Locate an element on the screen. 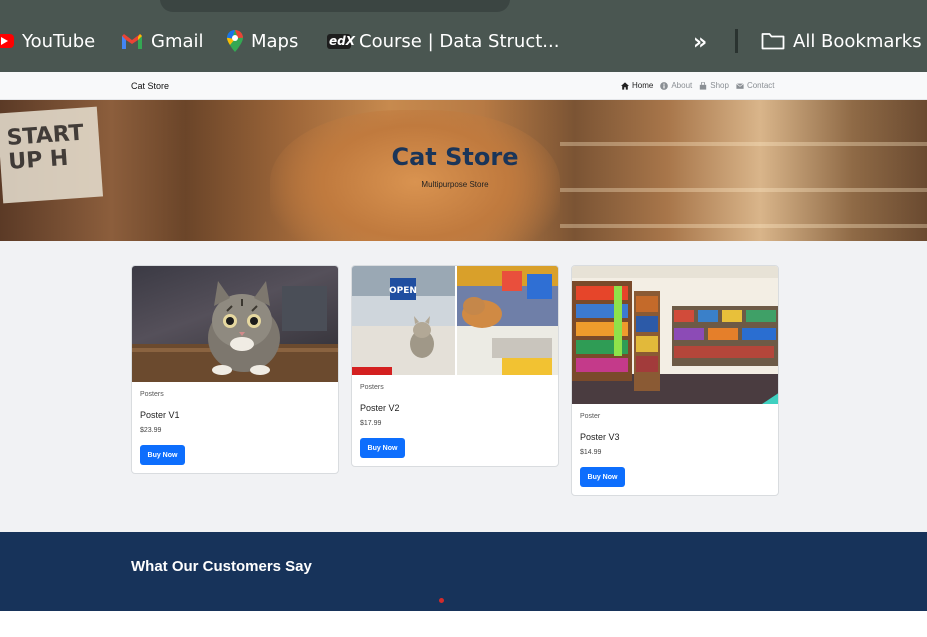 The width and height of the screenshot is (927, 637). bookmark-label: Maps is located at coordinates (275, 41).